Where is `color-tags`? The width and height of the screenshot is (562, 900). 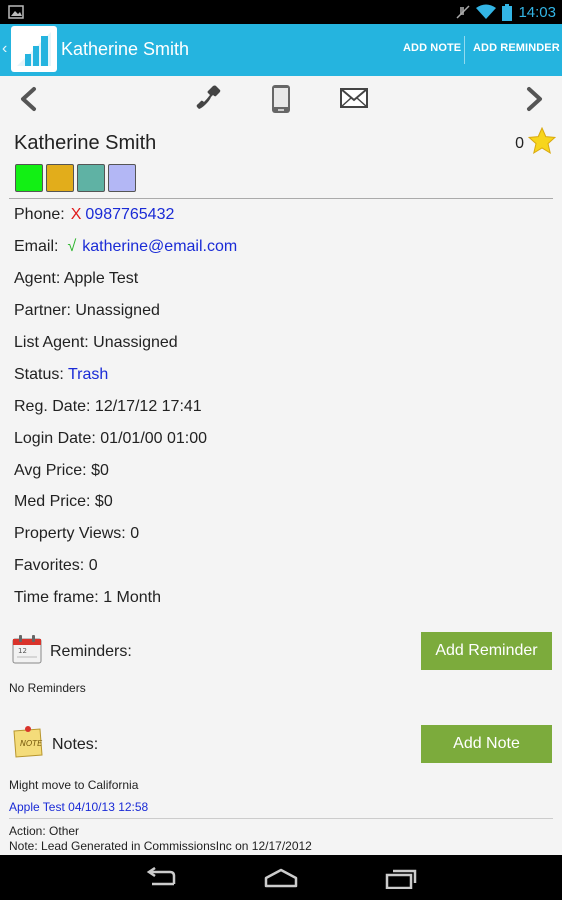
color-tags is located at coordinates (75, 178).